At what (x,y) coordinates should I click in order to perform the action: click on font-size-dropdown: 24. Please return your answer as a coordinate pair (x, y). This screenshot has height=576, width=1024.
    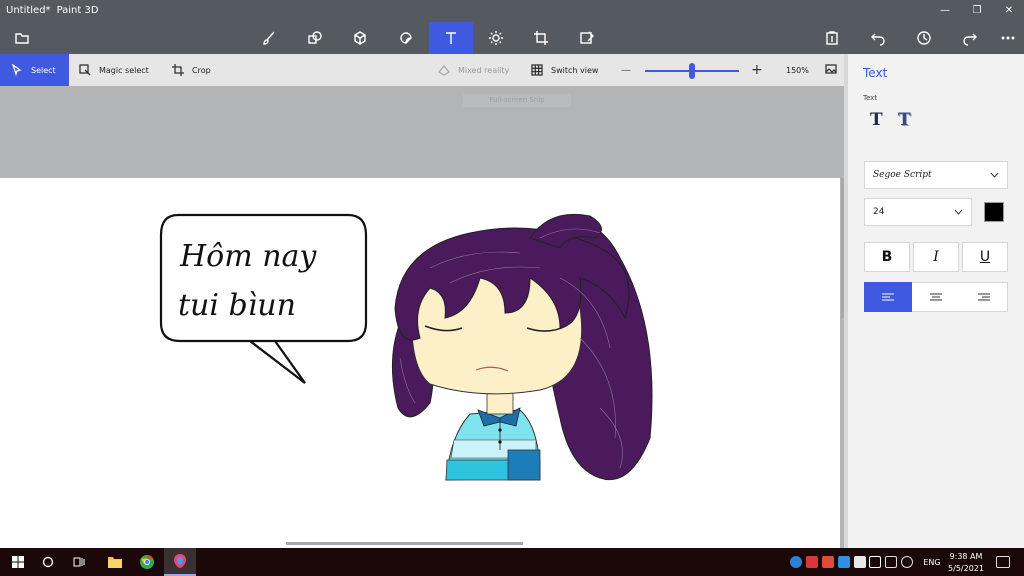
    Looking at the image, I should click on (918, 212).